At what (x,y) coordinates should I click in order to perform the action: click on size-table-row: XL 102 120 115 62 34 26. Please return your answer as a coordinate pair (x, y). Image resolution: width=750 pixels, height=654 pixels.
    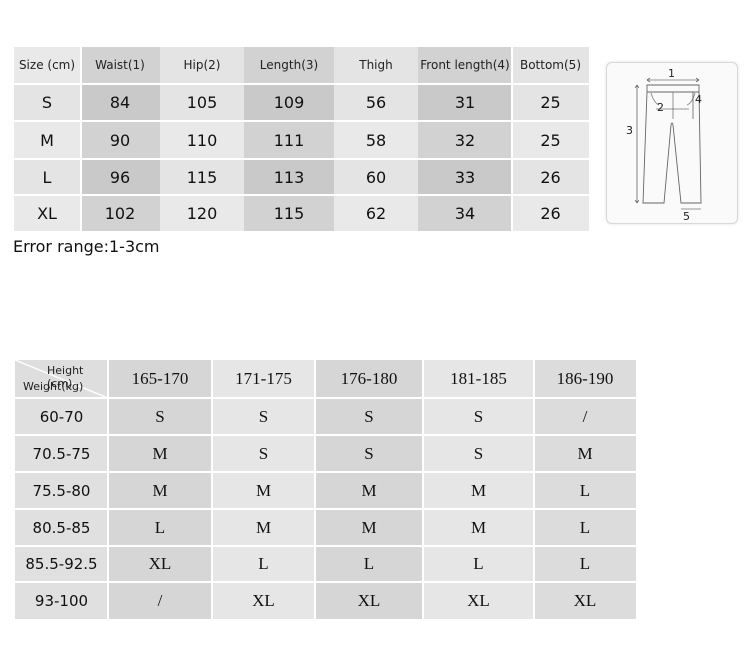
    Looking at the image, I should click on (301, 213).